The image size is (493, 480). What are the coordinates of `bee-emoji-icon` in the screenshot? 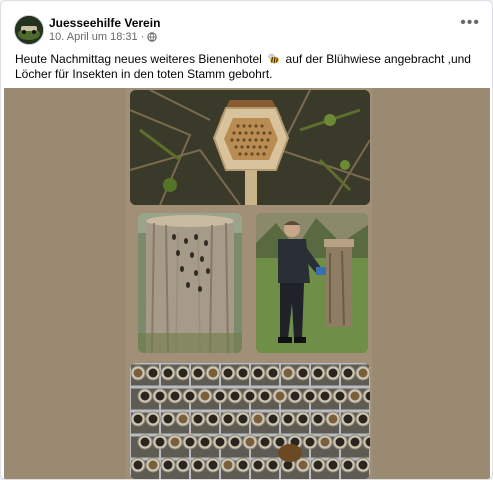 It's located at (273, 59).